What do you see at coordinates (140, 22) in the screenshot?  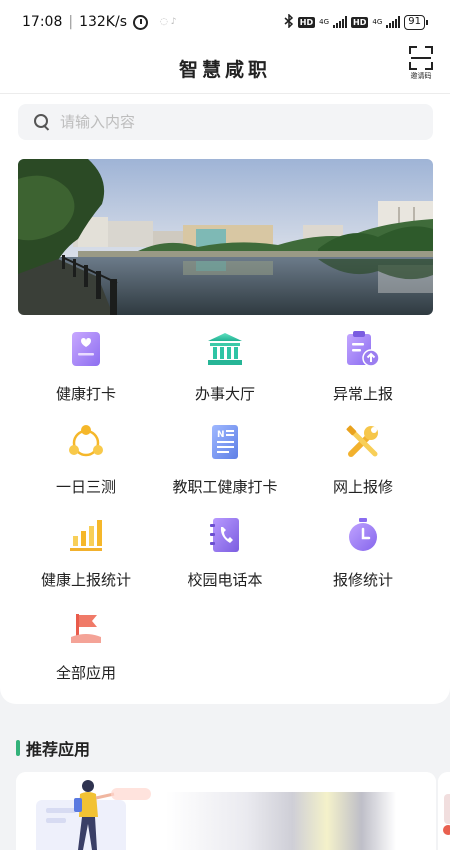 I see `alarm-icon` at bounding box center [140, 22].